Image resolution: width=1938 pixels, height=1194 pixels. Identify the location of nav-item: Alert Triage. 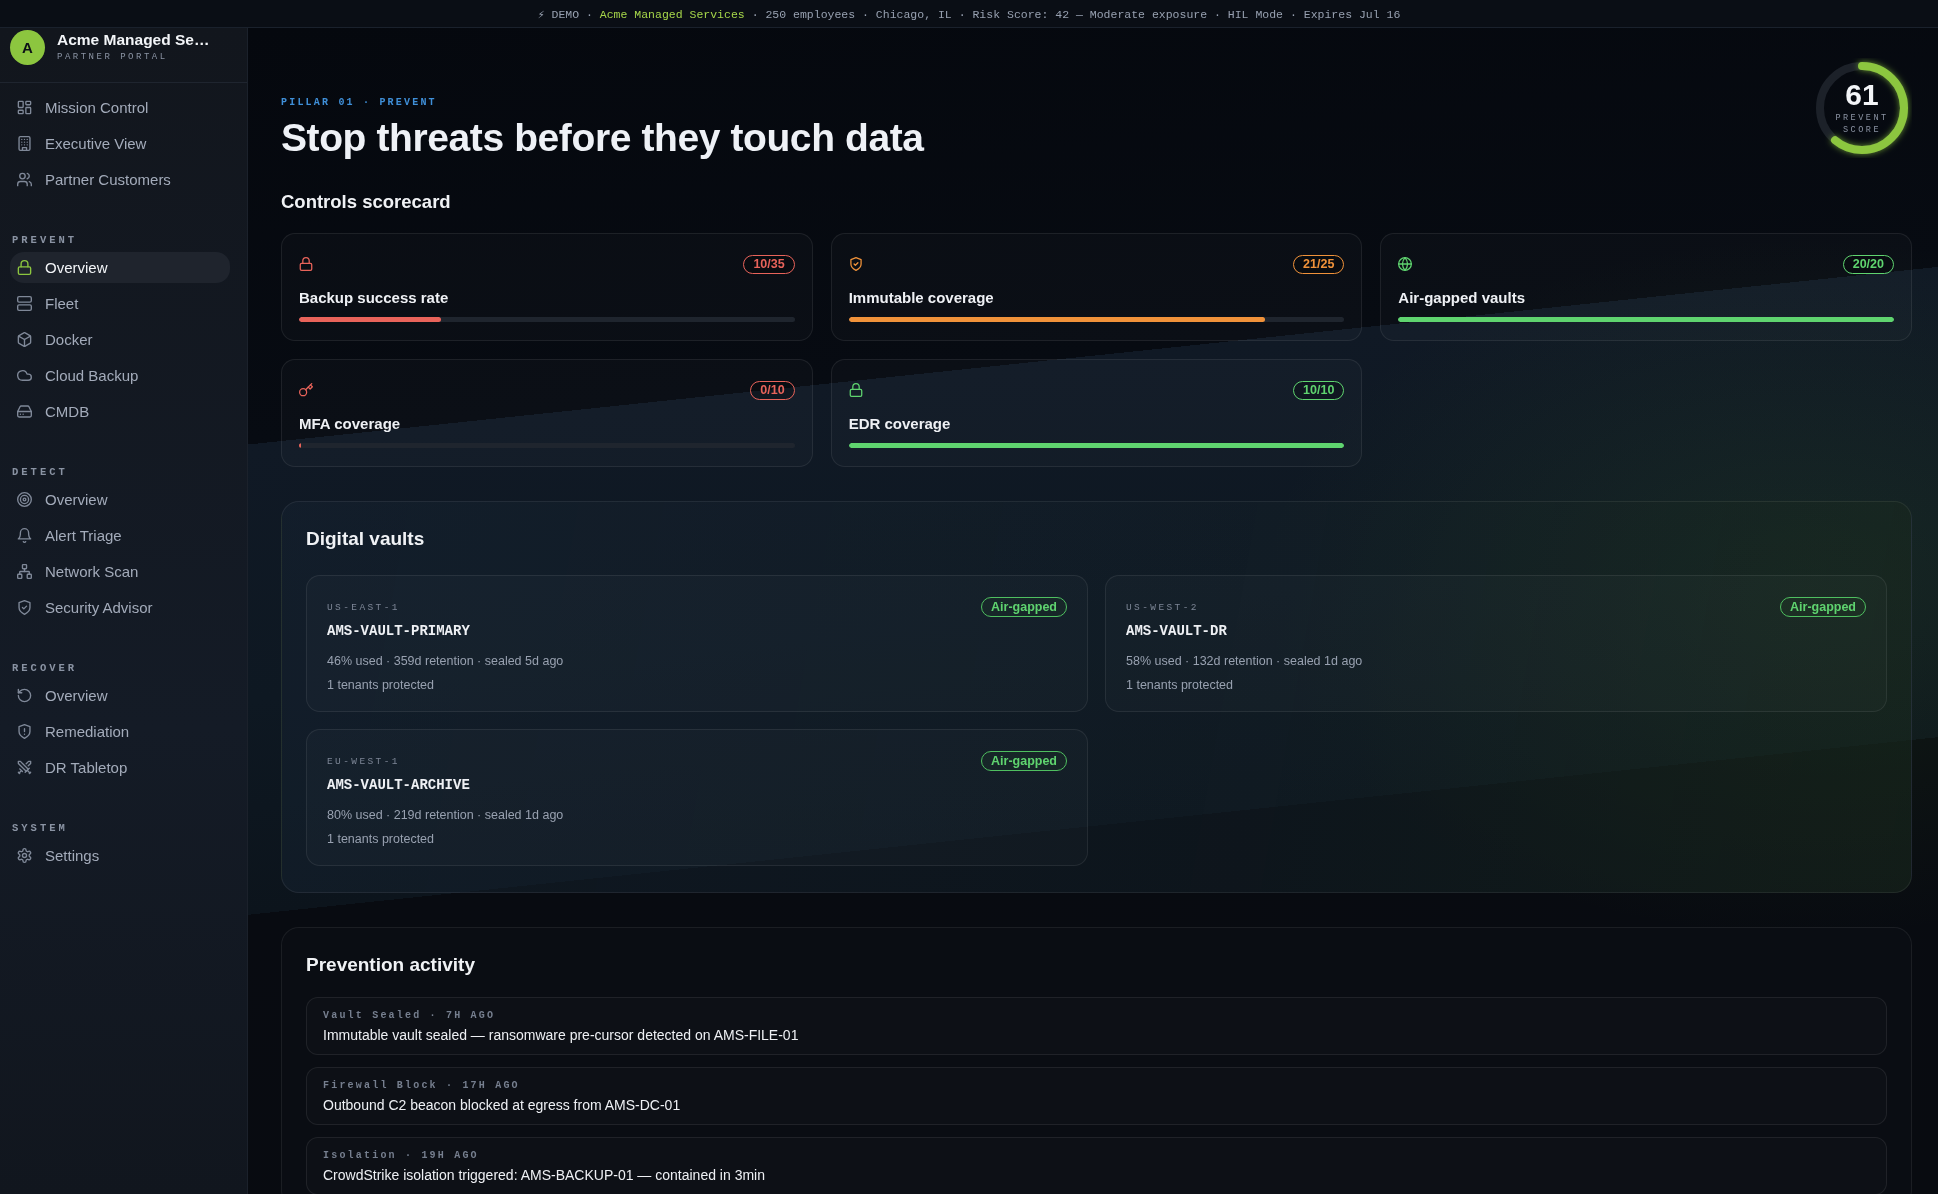
(120, 535).